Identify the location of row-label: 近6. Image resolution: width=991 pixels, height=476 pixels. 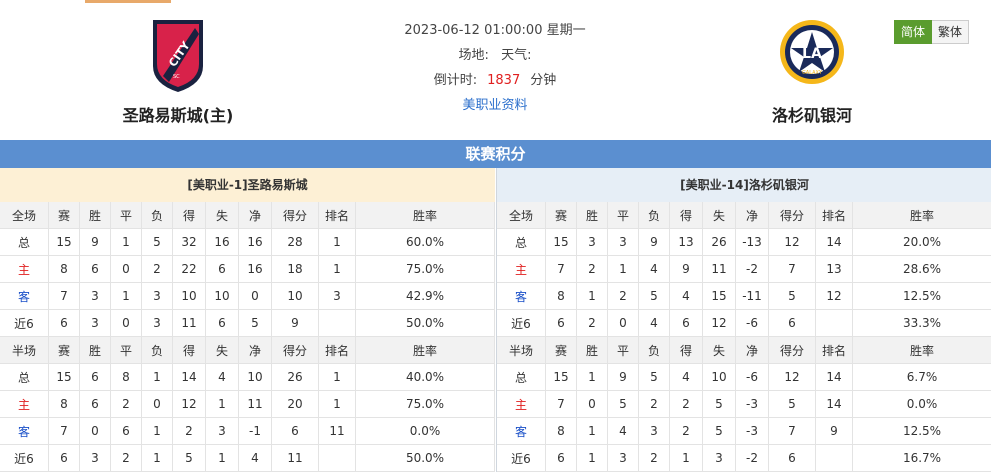
(521, 458).